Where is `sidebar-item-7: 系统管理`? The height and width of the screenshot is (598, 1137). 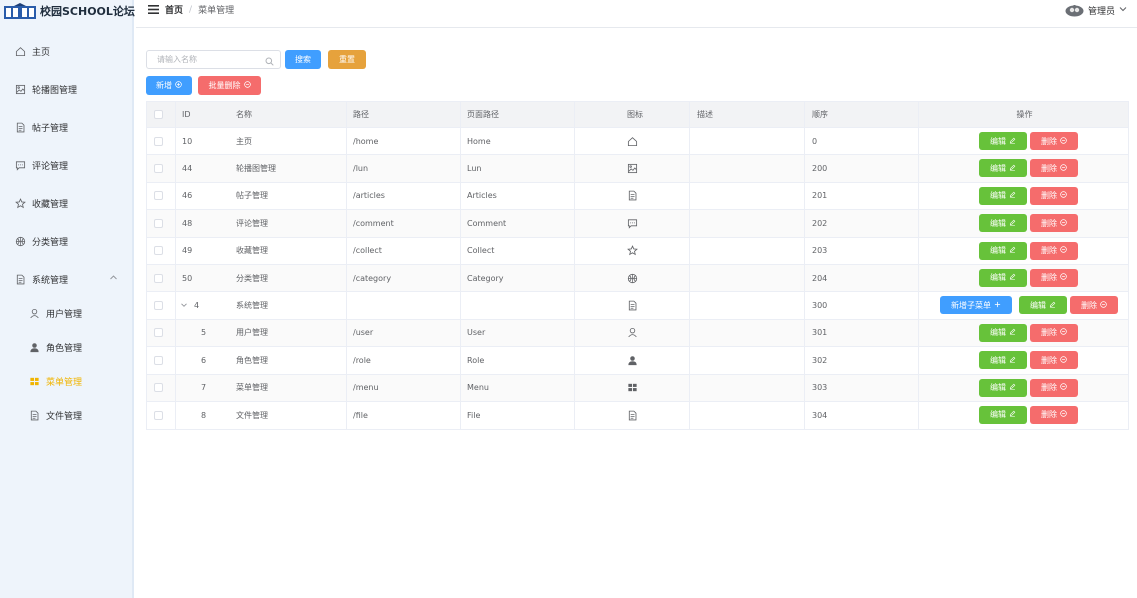
sidebar-item-7: 系统管理 is located at coordinates (66, 279).